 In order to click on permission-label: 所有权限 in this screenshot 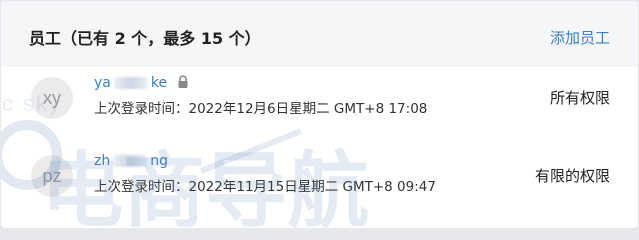, I will do `click(579, 98)`.